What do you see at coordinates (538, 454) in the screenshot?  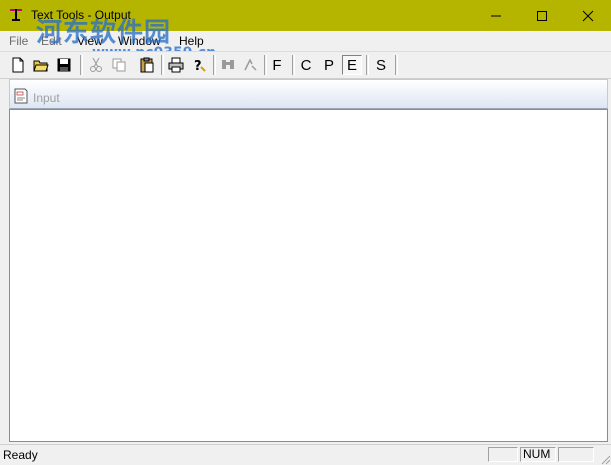 I see `status-pane-num: NUM` at bounding box center [538, 454].